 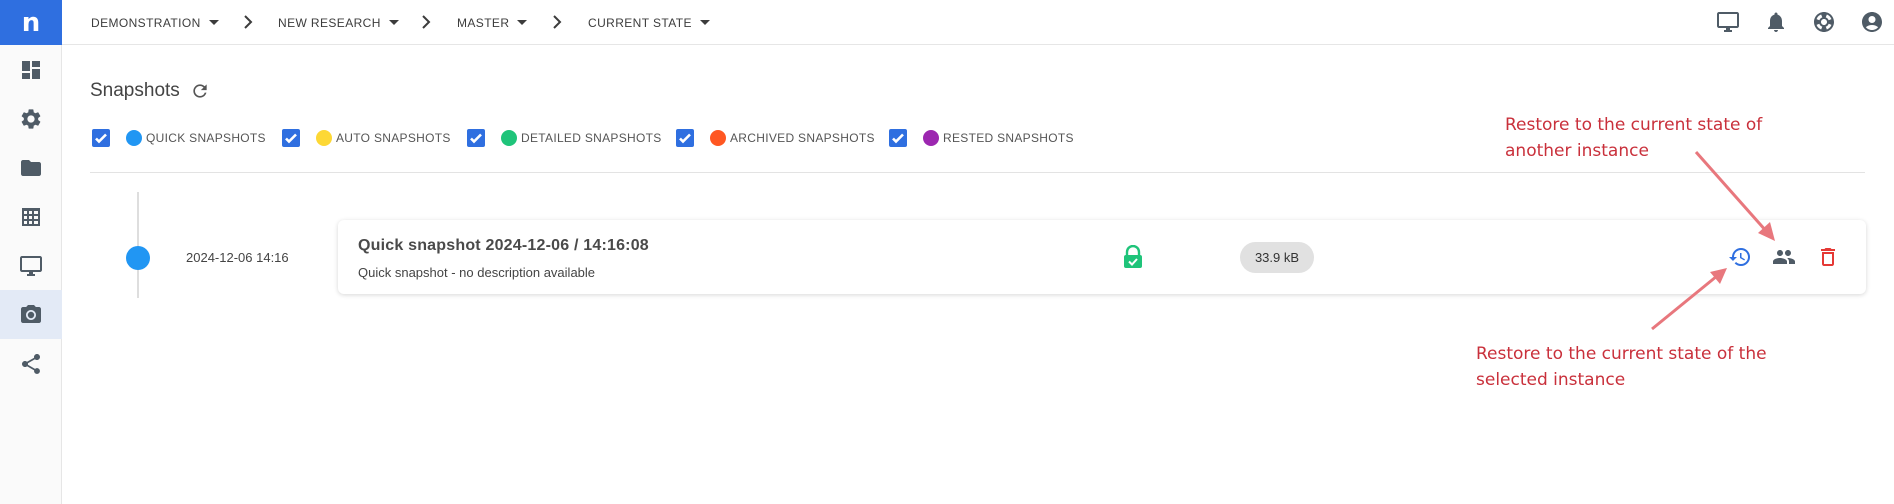 I want to click on breadcrumb-project: DEMONSTRATION, so click(x=155, y=22).